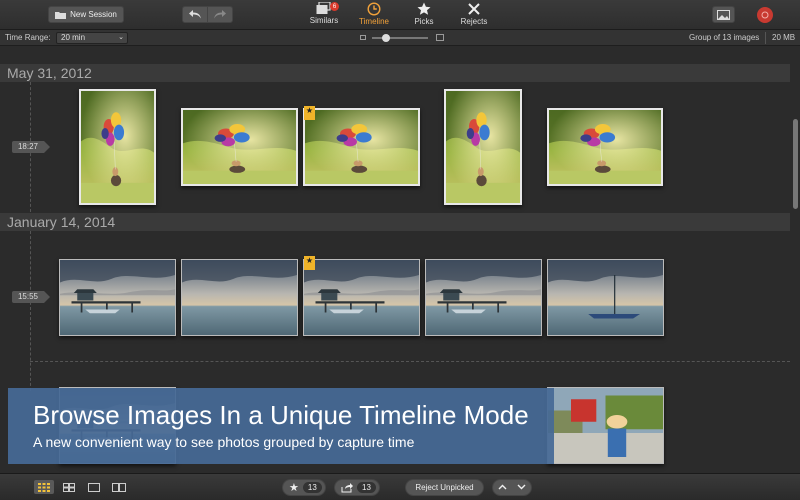 Image resolution: width=800 pixels, height=500 pixels. I want to click on undo-icon, so click(195, 14).